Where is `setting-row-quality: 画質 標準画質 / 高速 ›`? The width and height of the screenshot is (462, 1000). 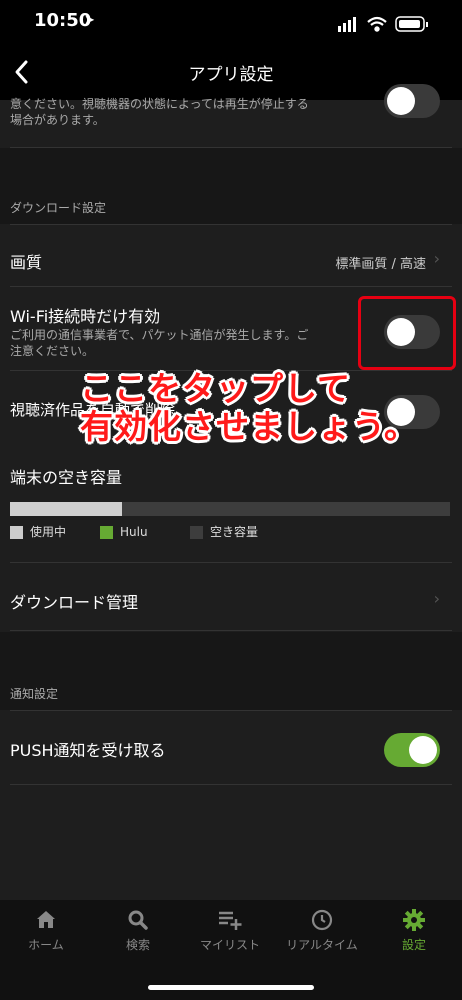 setting-row-quality: 画質 標準画質 / 高速 › is located at coordinates (231, 256).